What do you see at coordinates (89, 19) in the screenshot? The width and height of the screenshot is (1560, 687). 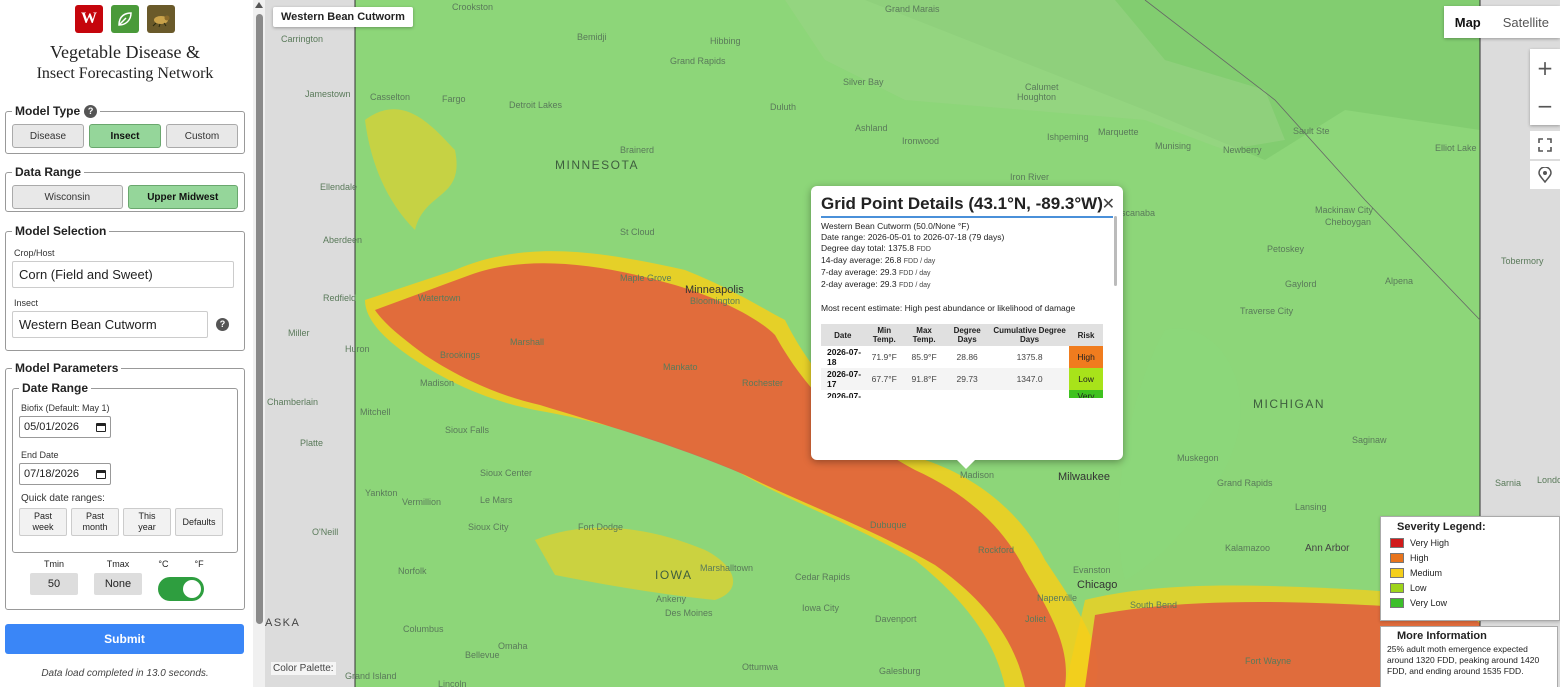 I see `uw-crest-logo: W` at bounding box center [89, 19].